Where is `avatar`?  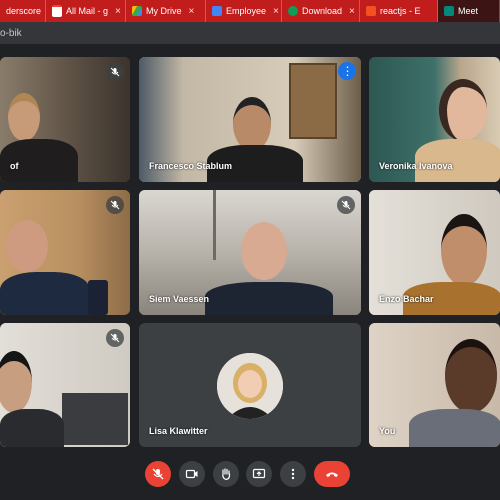 avatar is located at coordinates (250, 386).